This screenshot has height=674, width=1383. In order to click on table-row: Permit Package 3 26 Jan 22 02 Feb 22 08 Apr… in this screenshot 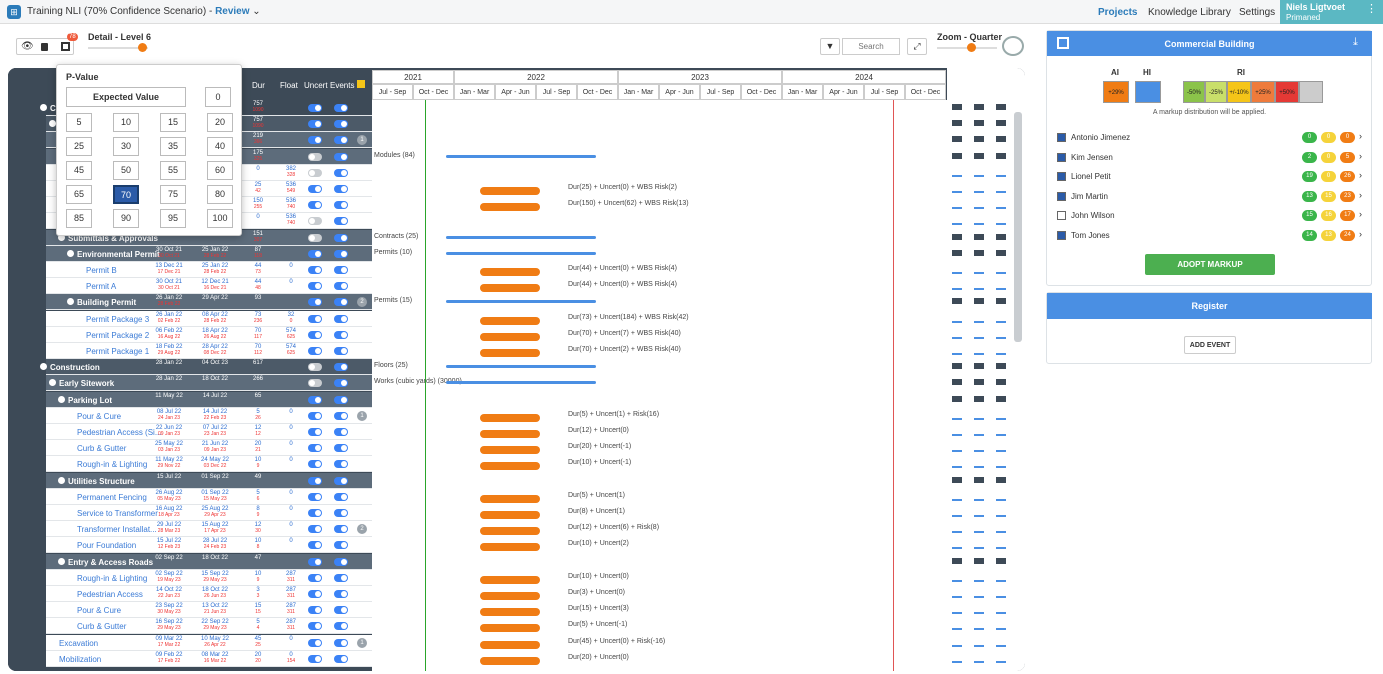, I will do `click(209, 318)`.